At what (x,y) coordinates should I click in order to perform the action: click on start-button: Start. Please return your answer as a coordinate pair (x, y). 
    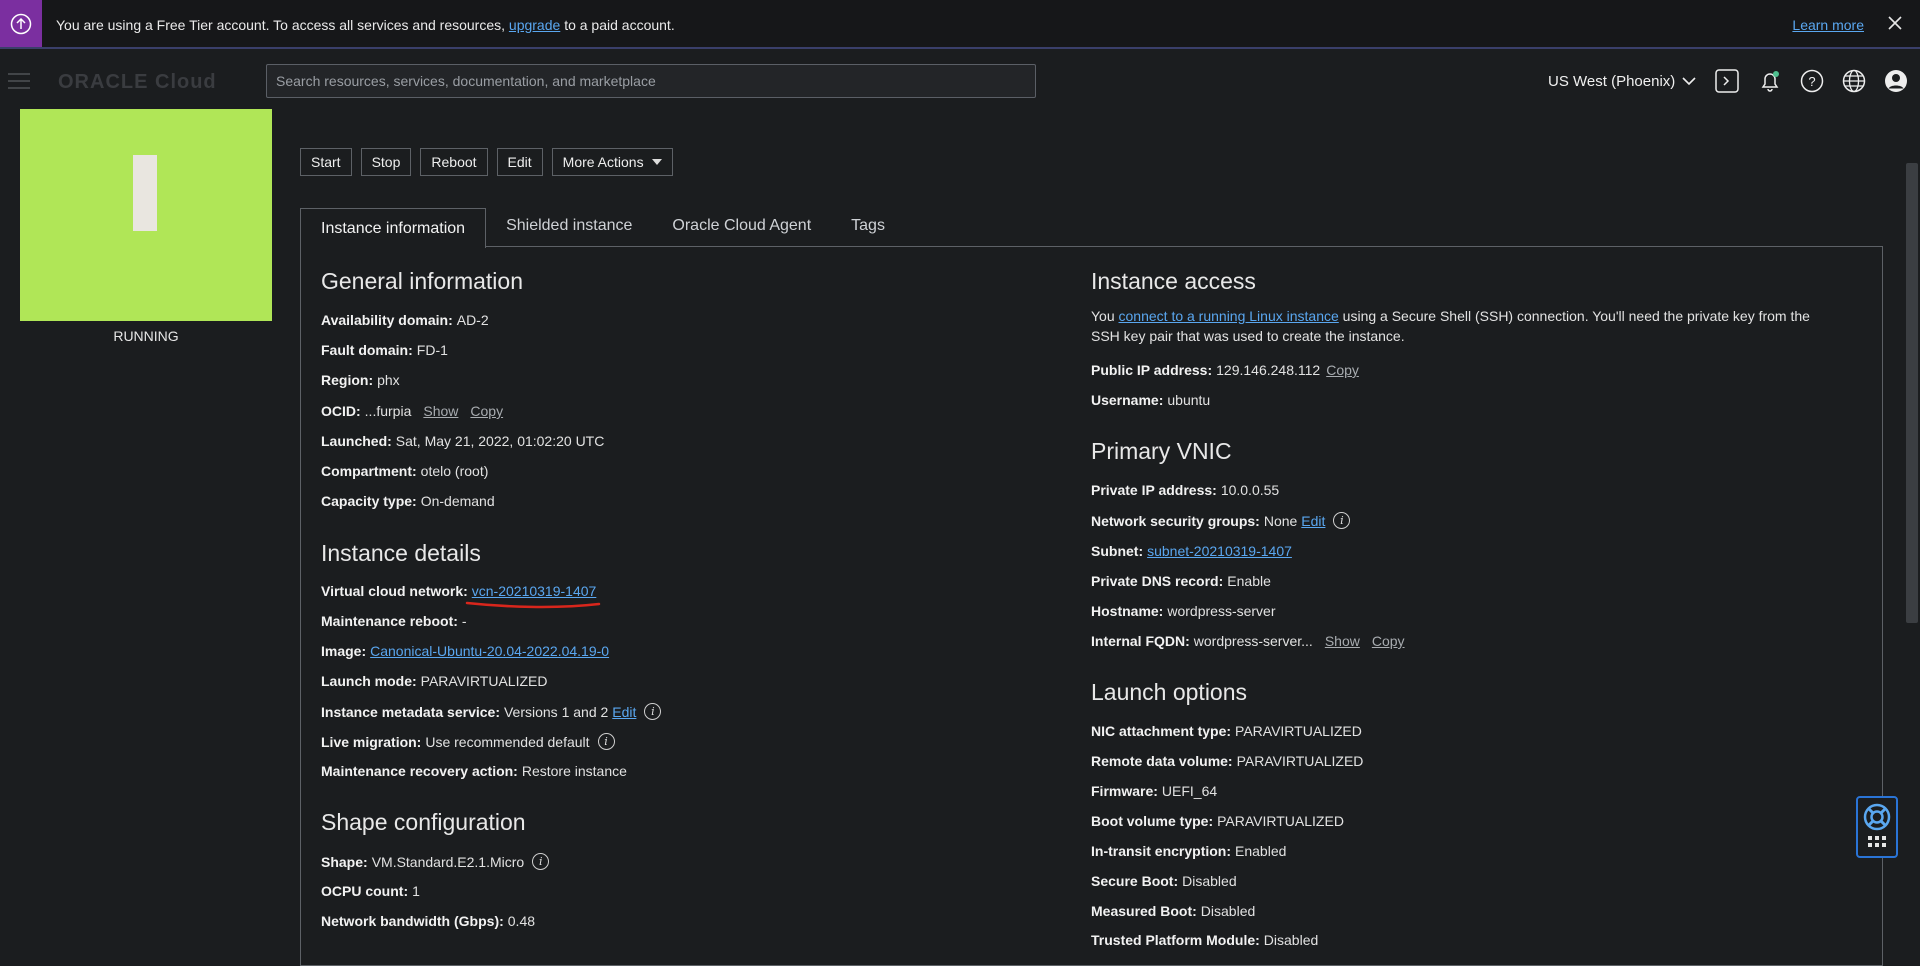
    Looking at the image, I should click on (326, 162).